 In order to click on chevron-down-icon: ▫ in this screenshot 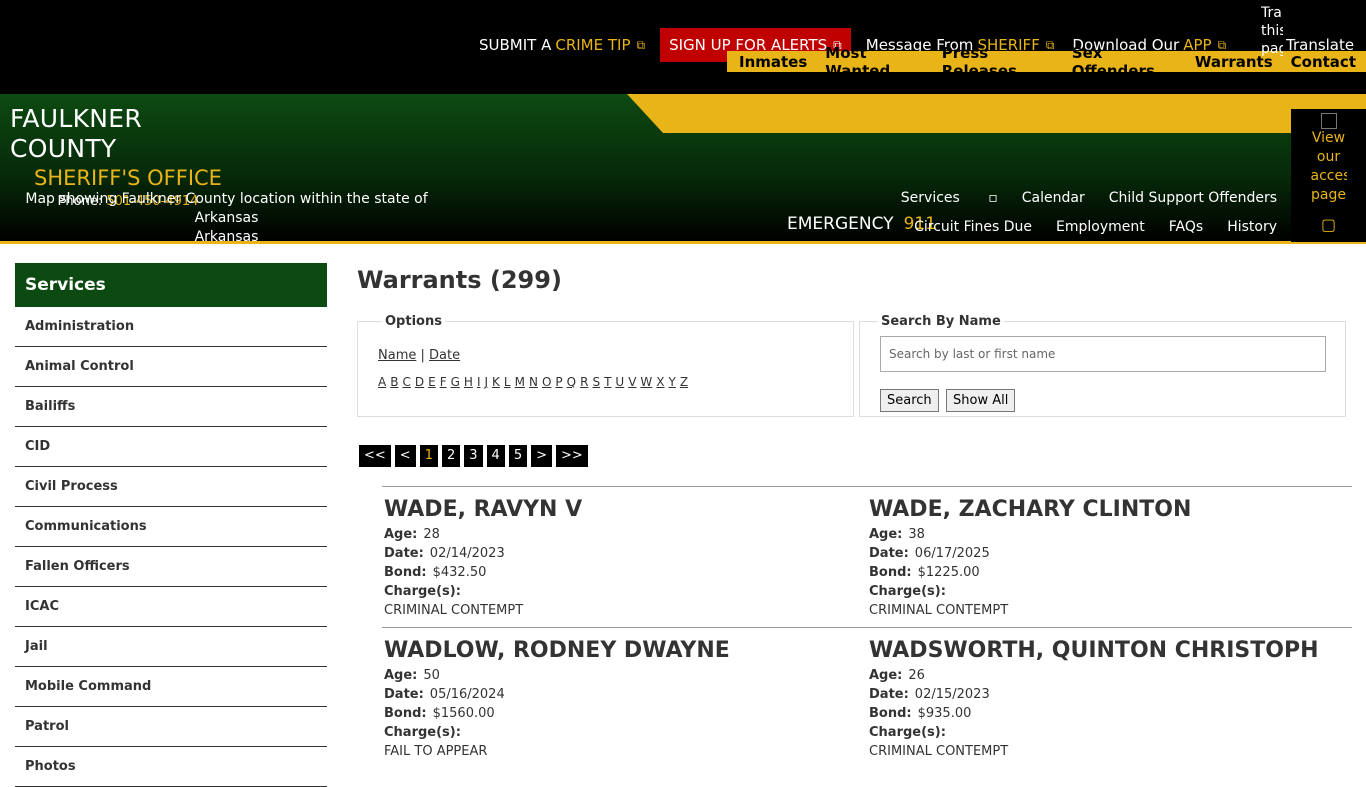, I will do `click(993, 198)`.